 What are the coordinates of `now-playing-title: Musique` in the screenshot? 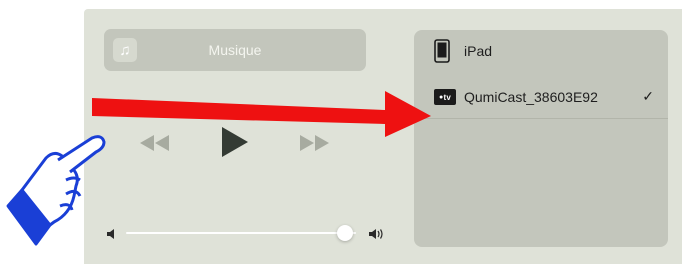 It's located at (235, 50).